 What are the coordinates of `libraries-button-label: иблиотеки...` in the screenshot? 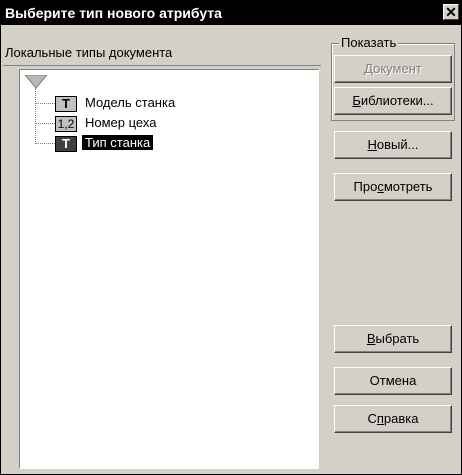 It's located at (397, 100).